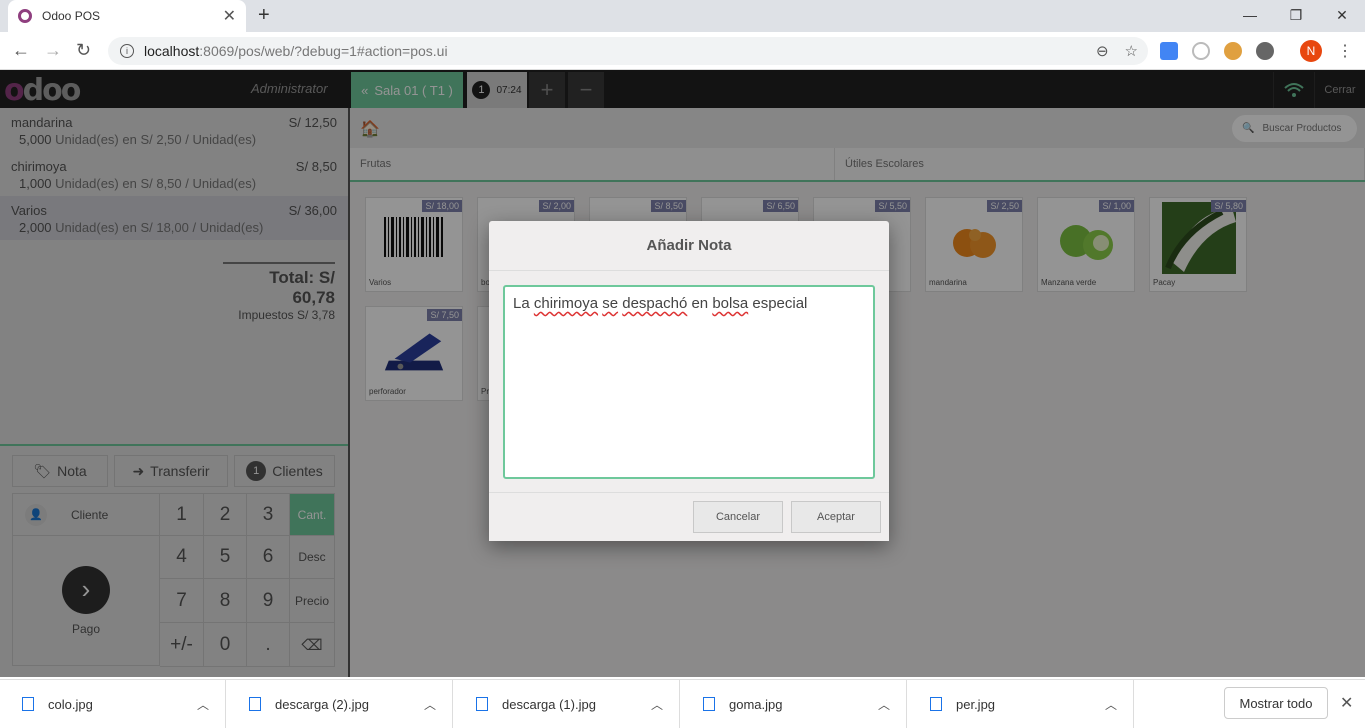 The image size is (1365, 728). What do you see at coordinates (1169, 51) in the screenshot?
I see `translate-extension-icon` at bounding box center [1169, 51].